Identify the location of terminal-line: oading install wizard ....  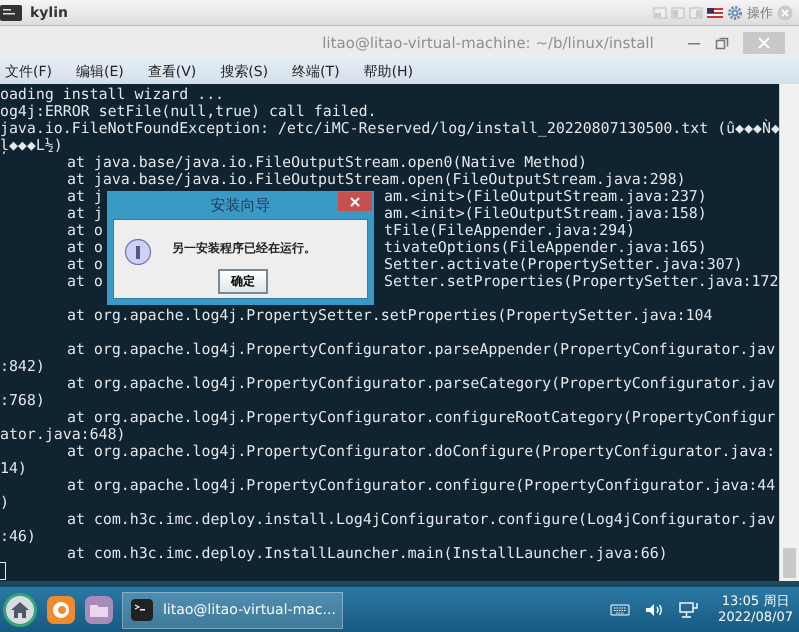
(112, 94).